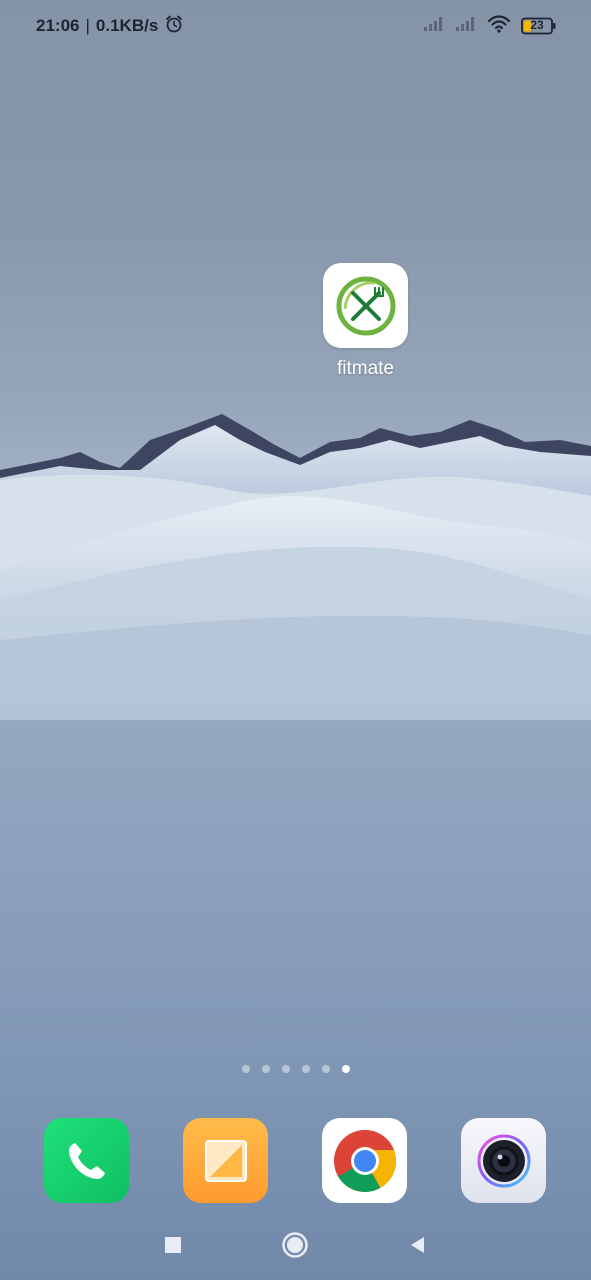 This screenshot has width=591, height=1280. I want to click on dock-camera, so click(503, 1160).